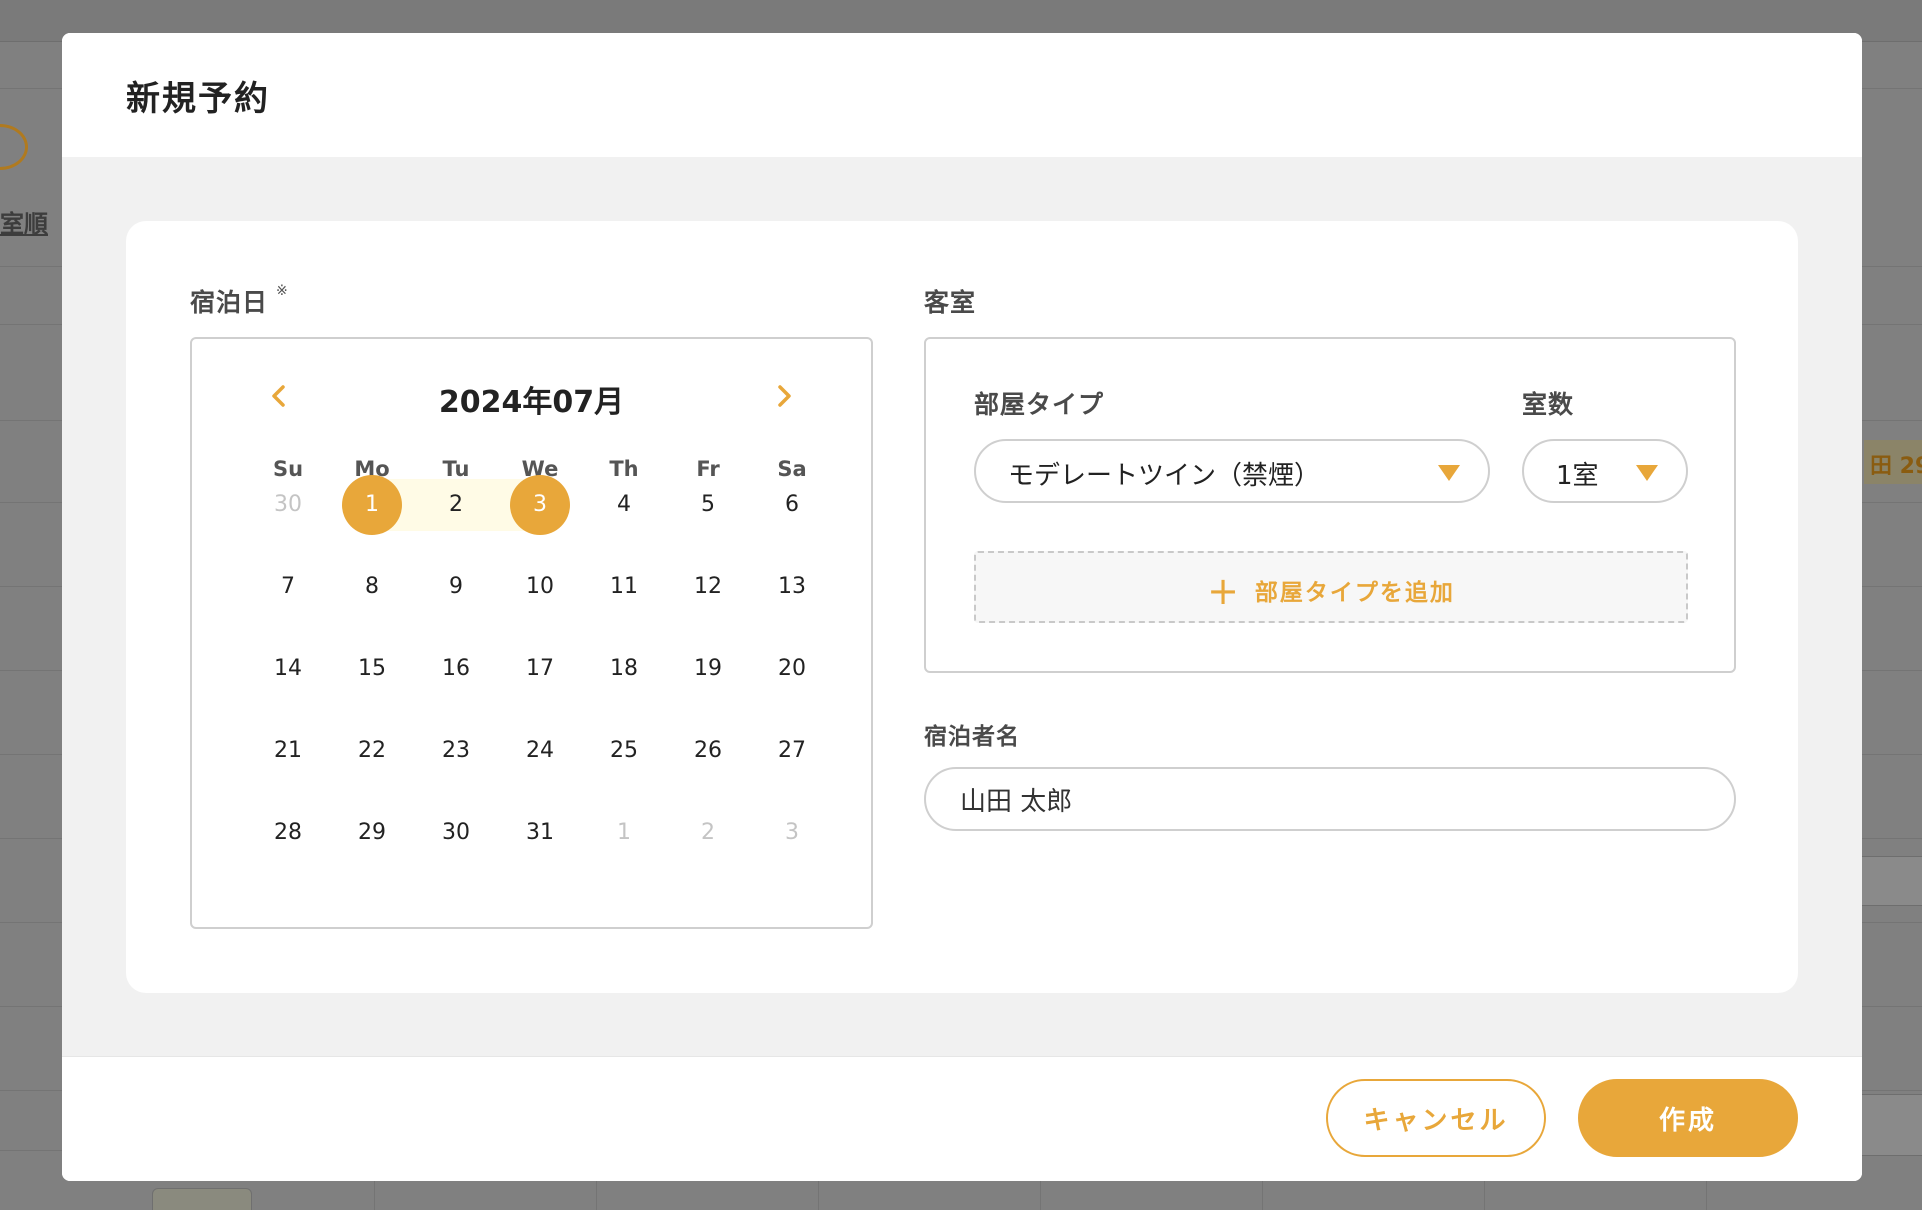 The image size is (1922, 1210). Describe the element at coordinates (1548, 404) in the screenshot. I see `room-count-label: 室数` at that location.